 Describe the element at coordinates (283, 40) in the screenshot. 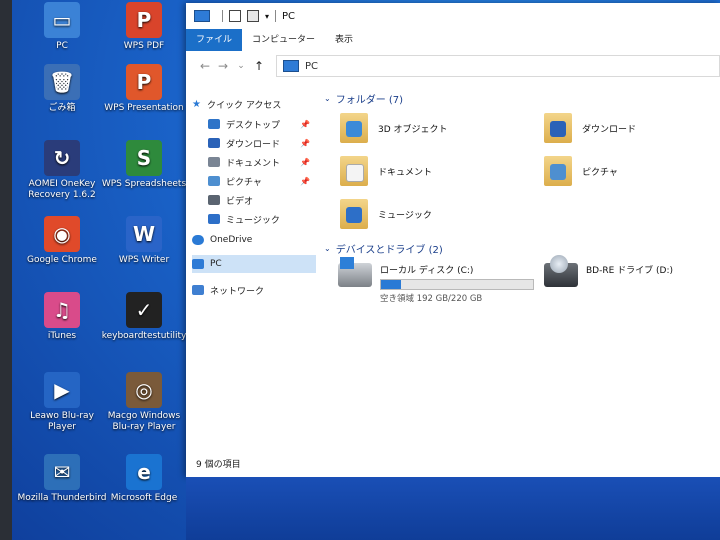

I see `tab-computer: コンピューター` at that location.